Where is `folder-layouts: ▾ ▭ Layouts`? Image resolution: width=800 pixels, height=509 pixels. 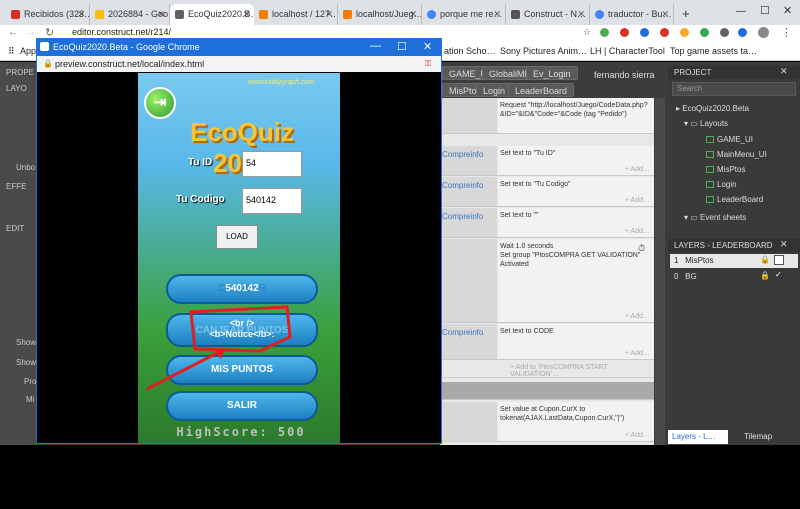 folder-layouts: ▾ ▭ Layouts is located at coordinates (706, 123).